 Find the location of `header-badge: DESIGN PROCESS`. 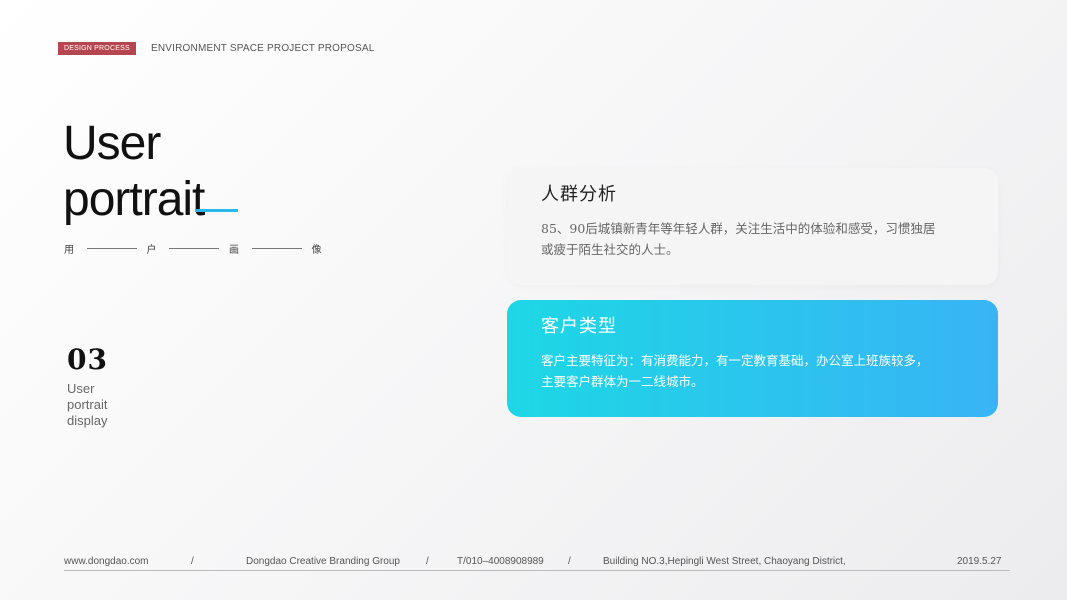

header-badge: DESIGN PROCESS is located at coordinates (97, 48).